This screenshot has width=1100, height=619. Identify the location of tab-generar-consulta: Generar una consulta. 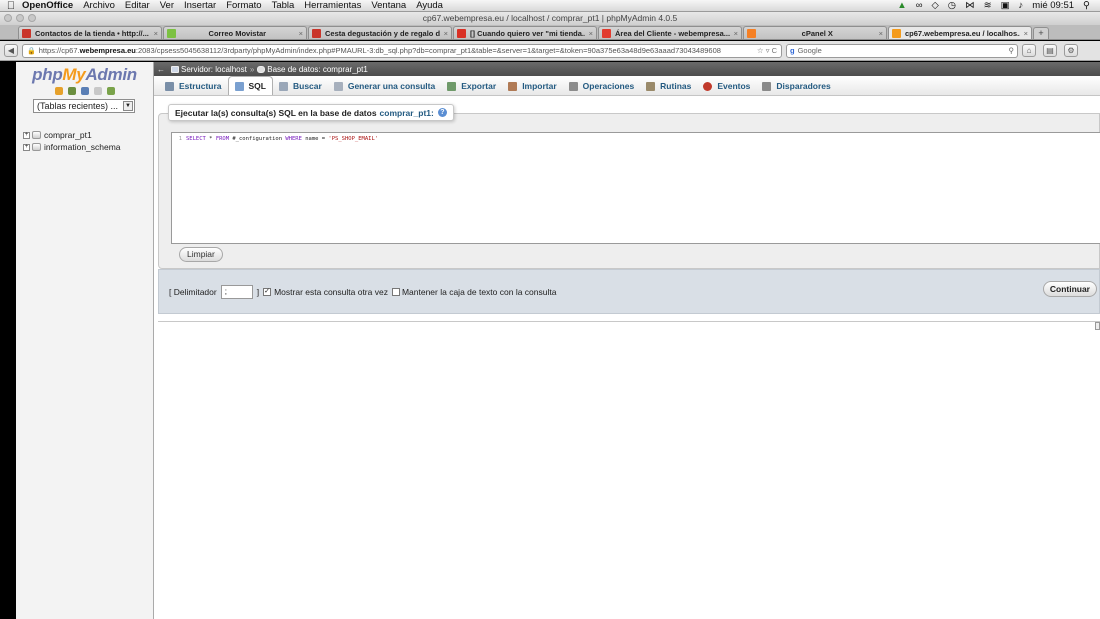
(384, 86).